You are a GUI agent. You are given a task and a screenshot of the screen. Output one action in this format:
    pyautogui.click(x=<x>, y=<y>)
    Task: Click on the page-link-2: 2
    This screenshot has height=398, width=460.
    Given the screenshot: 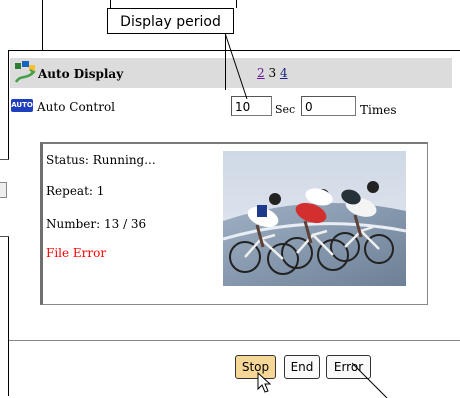 What is the action you would take?
    pyautogui.click(x=261, y=73)
    